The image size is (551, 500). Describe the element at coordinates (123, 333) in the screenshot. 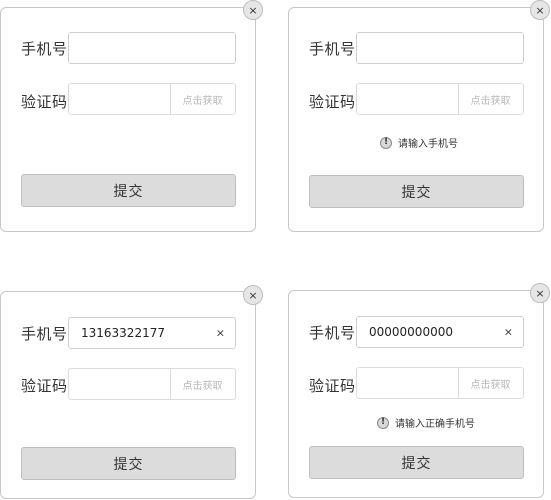

I see `phone-value: 13163322177` at that location.